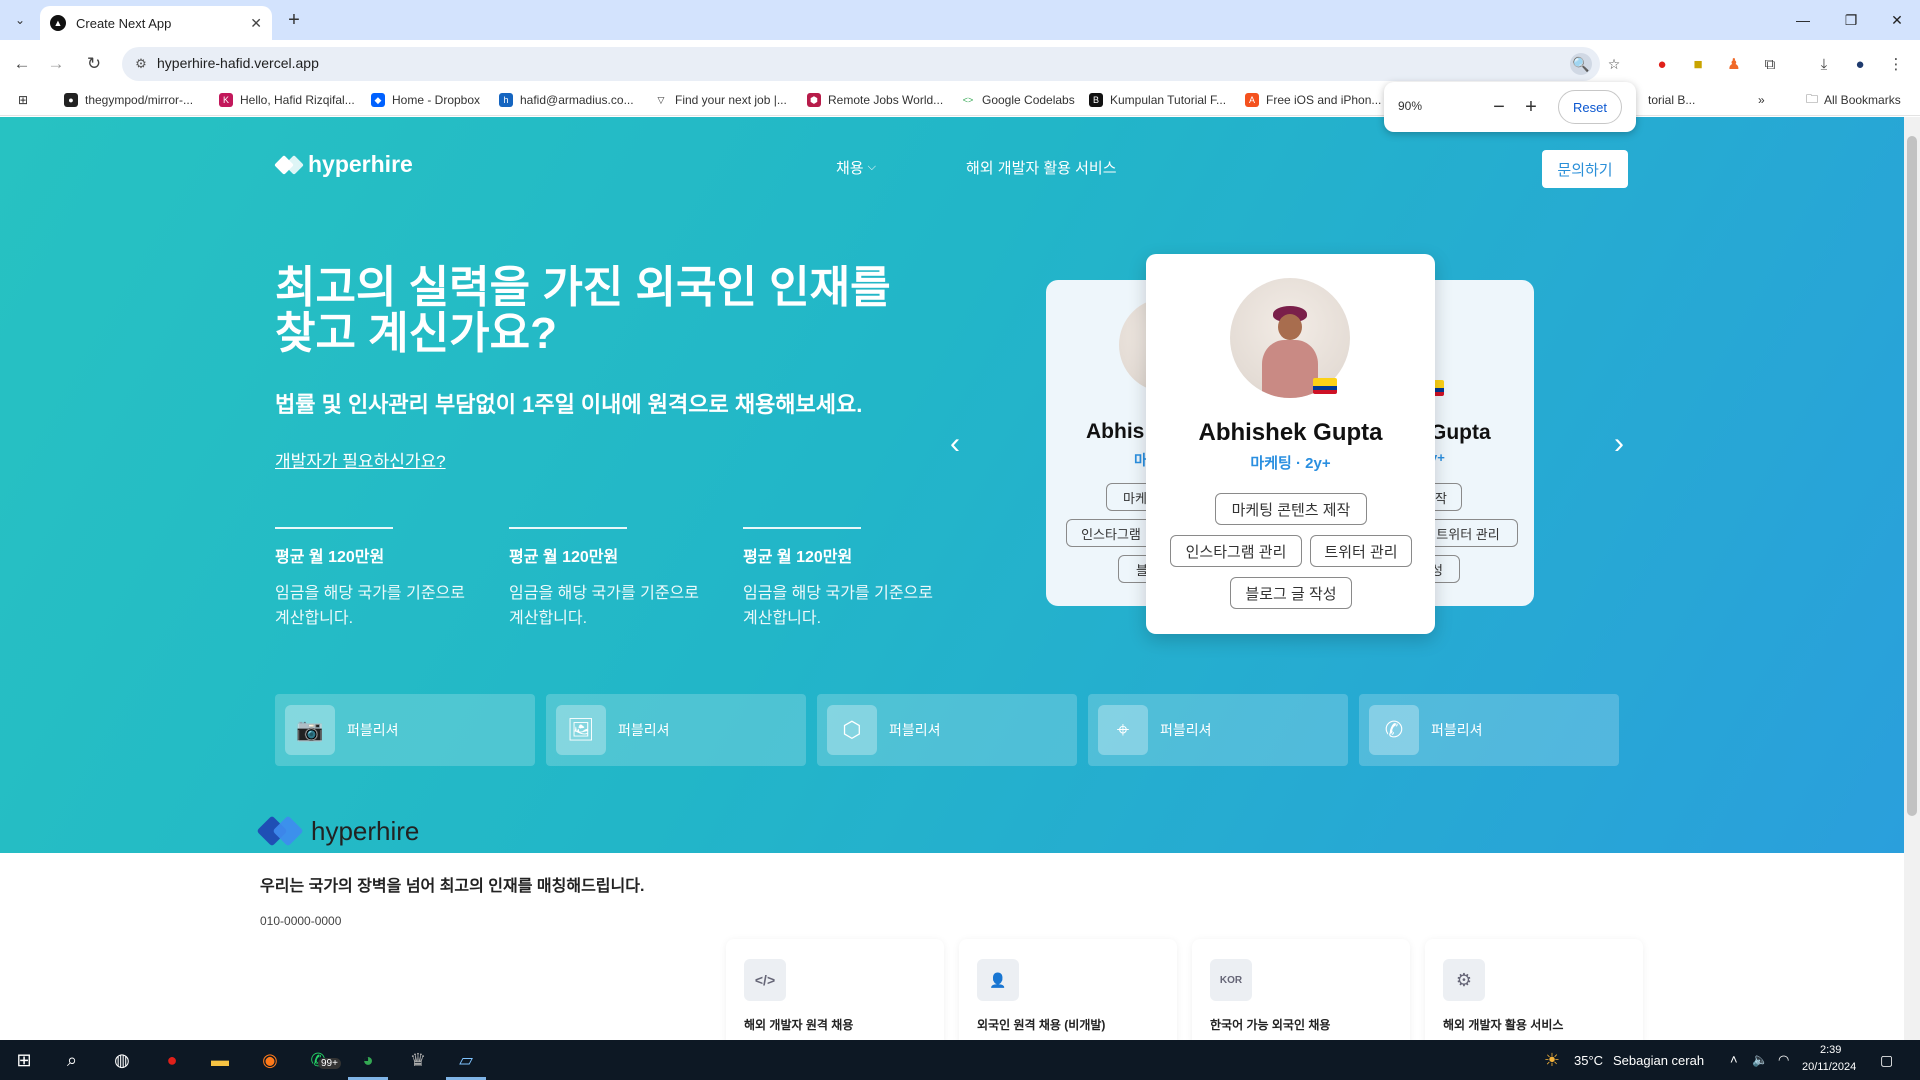 The width and height of the screenshot is (1920, 1080). I want to click on bookmark-item: ◆ Home - Dropbox, so click(425, 100).